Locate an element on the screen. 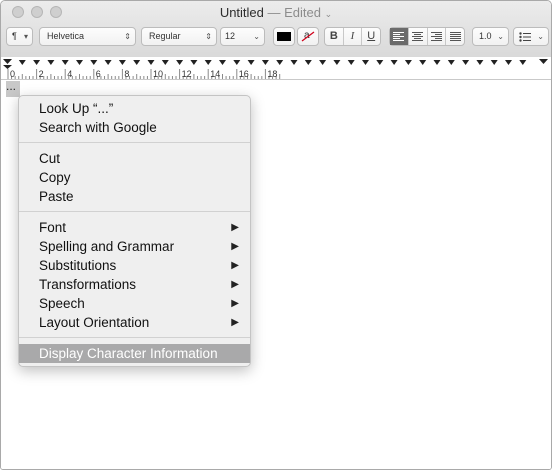 Image resolution: width=552 pixels, height=470 pixels. up-down-arrows-icon: ⇕ is located at coordinates (208, 36).